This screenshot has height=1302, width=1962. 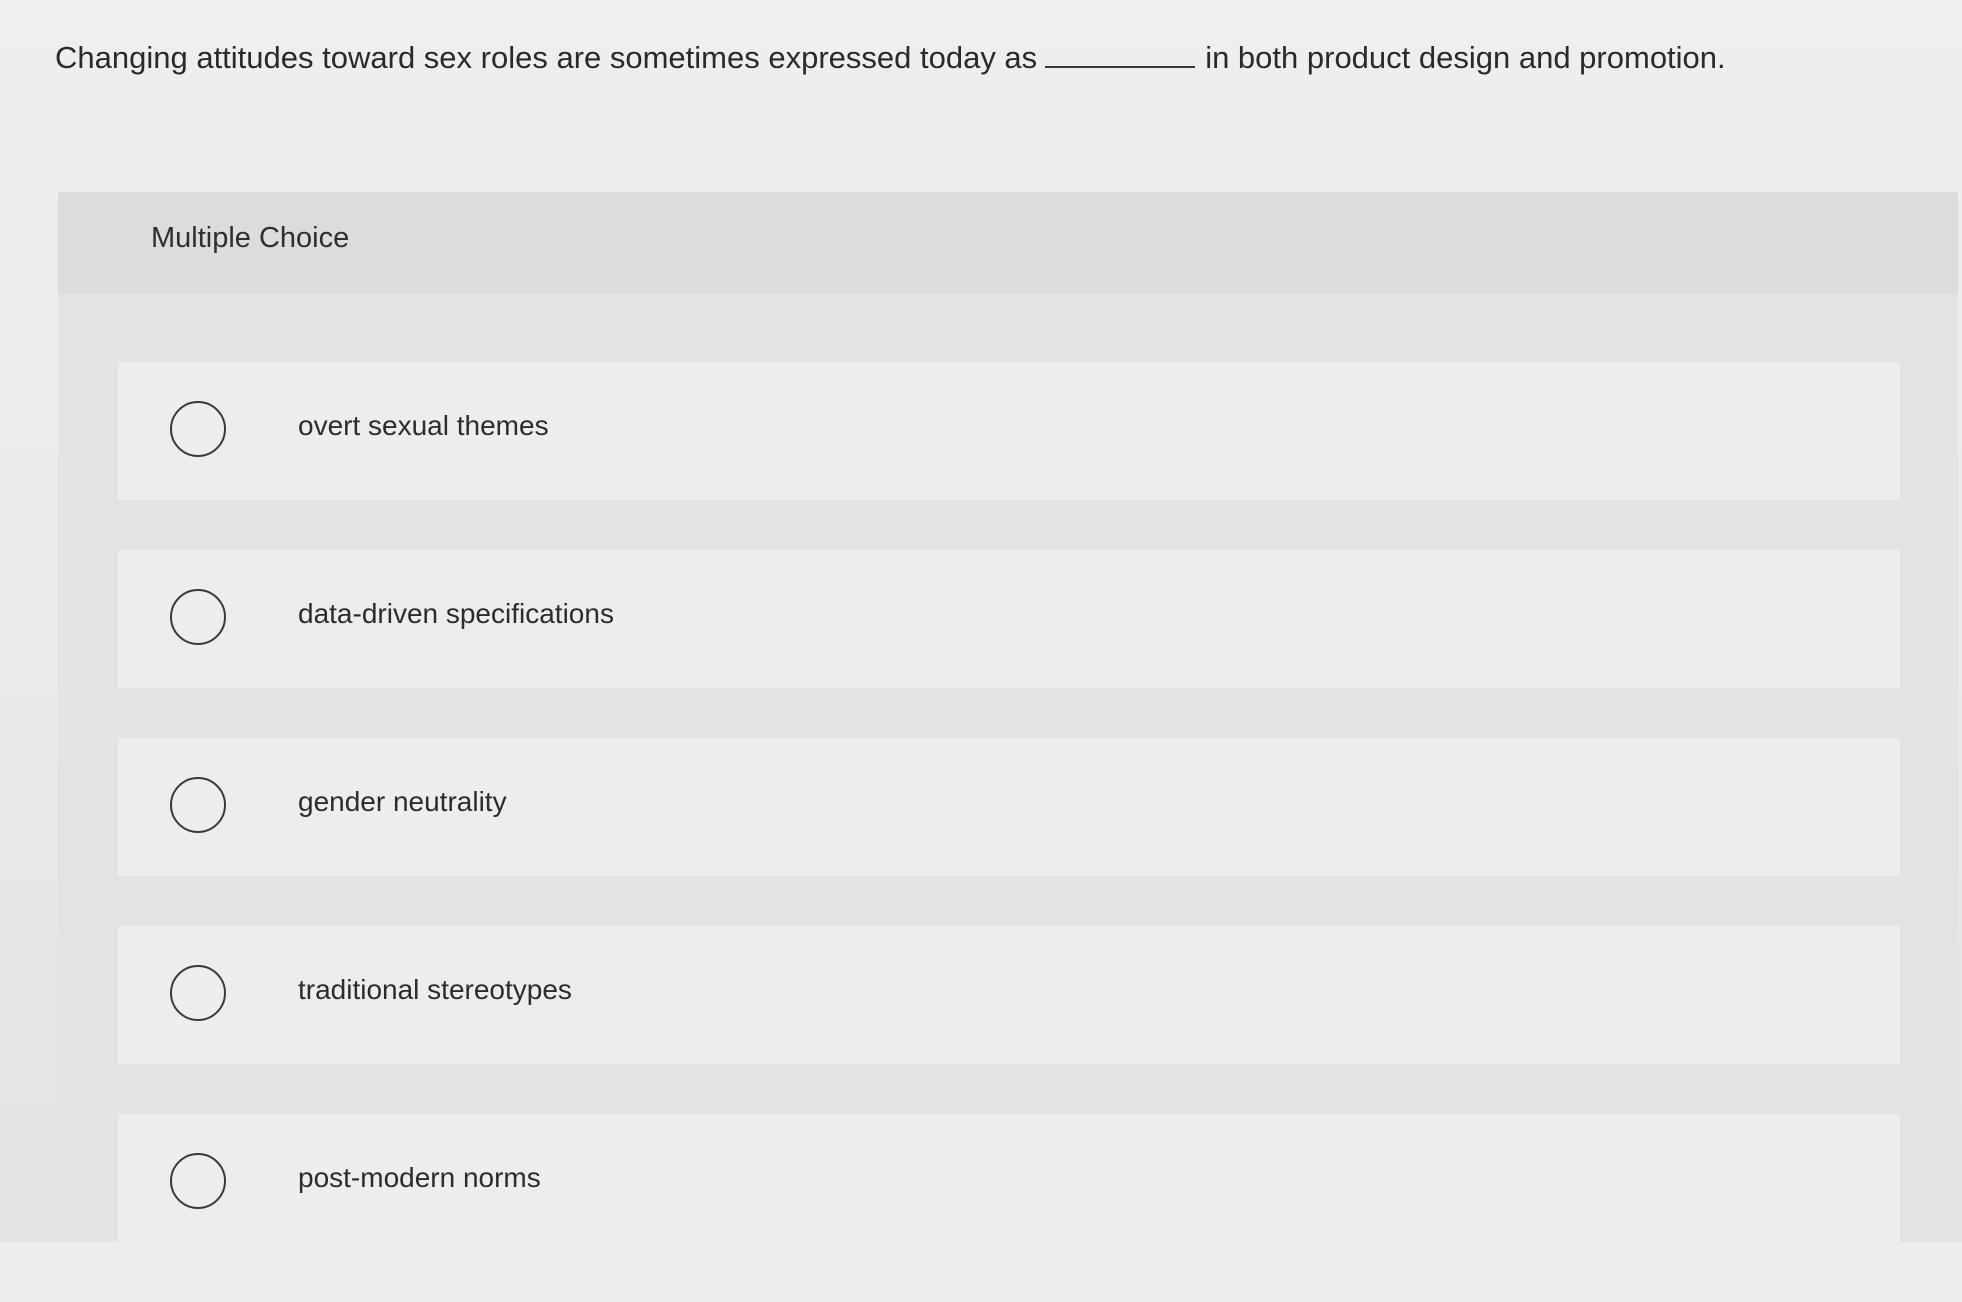 What do you see at coordinates (423, 425) in the screenshot?
I see `answer-option-label: overt sexual themes` at bounding box center [423, 425].